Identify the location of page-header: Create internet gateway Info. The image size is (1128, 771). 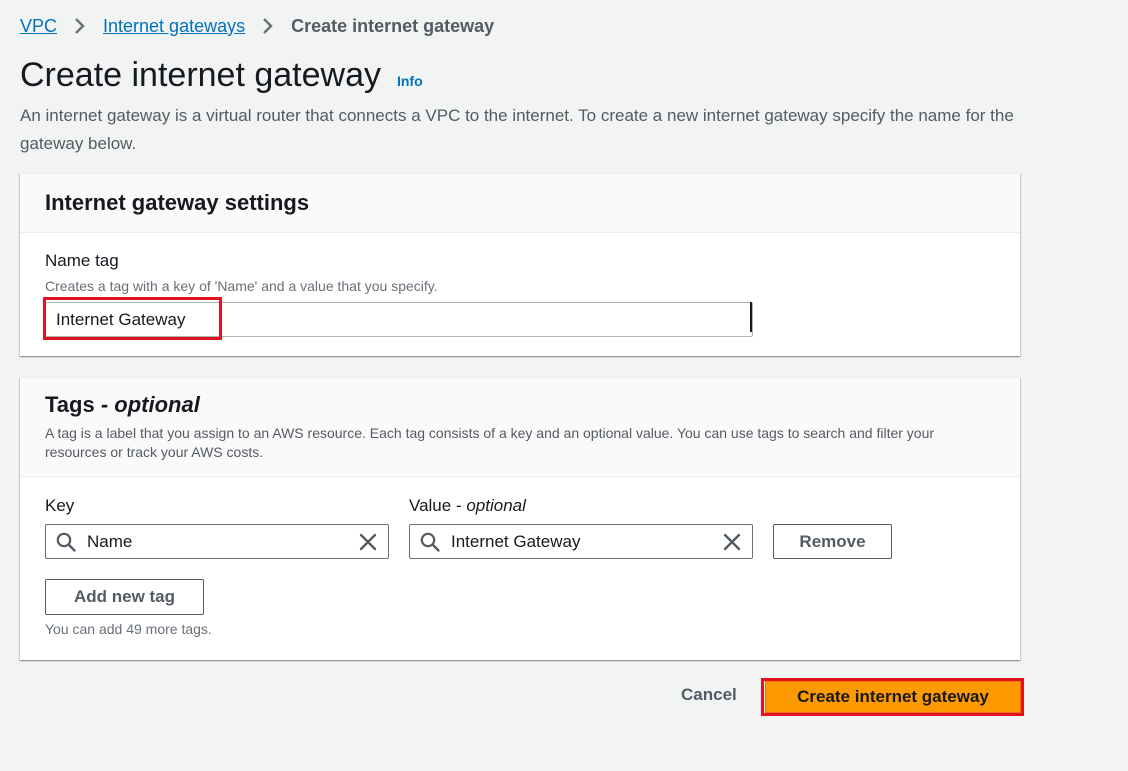
(221, 75).